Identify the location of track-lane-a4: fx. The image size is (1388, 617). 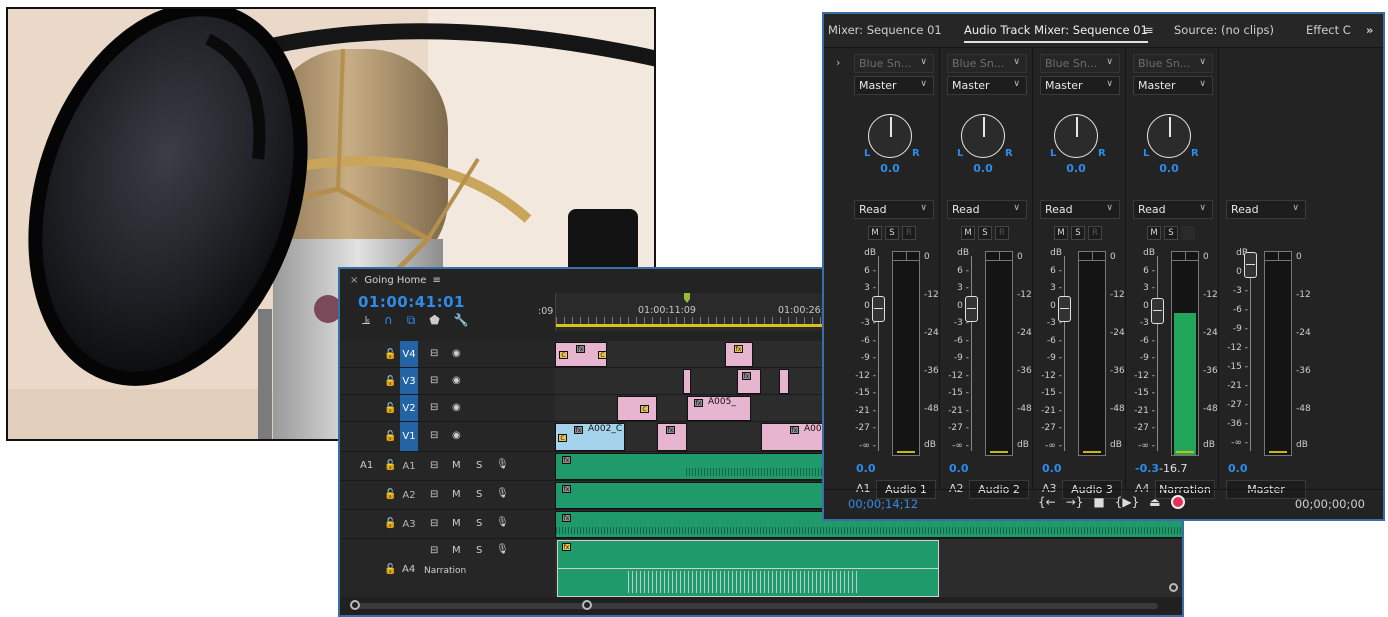
(868, 569).